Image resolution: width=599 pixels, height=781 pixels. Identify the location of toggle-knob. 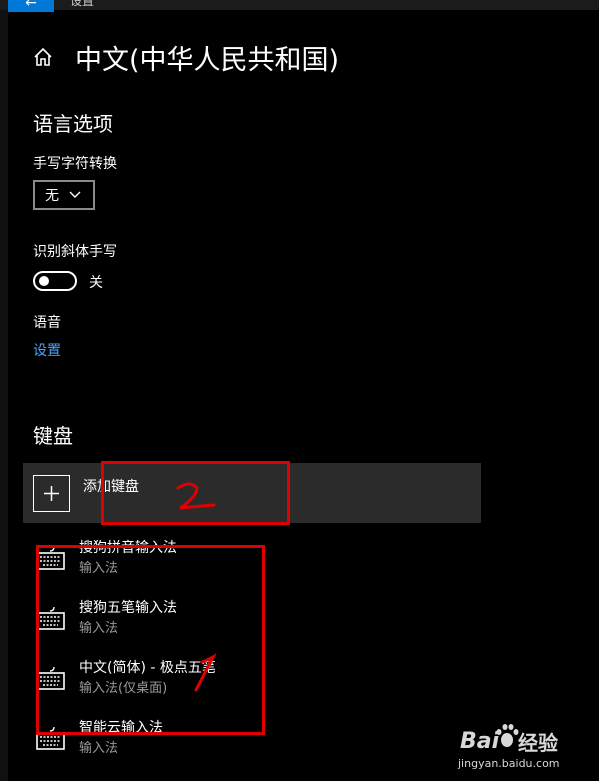
(44, 281).